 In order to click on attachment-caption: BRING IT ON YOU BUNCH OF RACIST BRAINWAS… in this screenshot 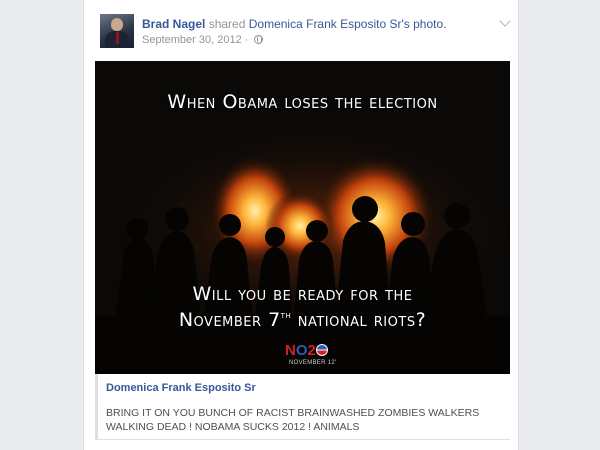, I will do `click(293, 420)`.